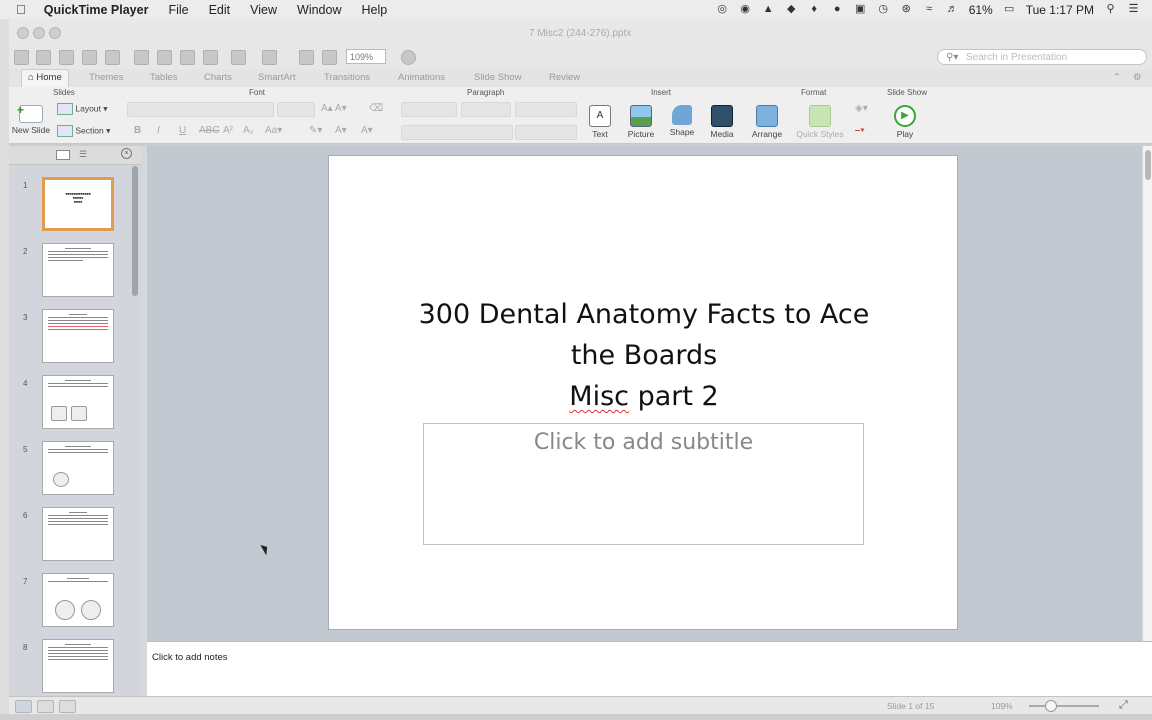  I want to click on text-direction-select, so click(546, 132).